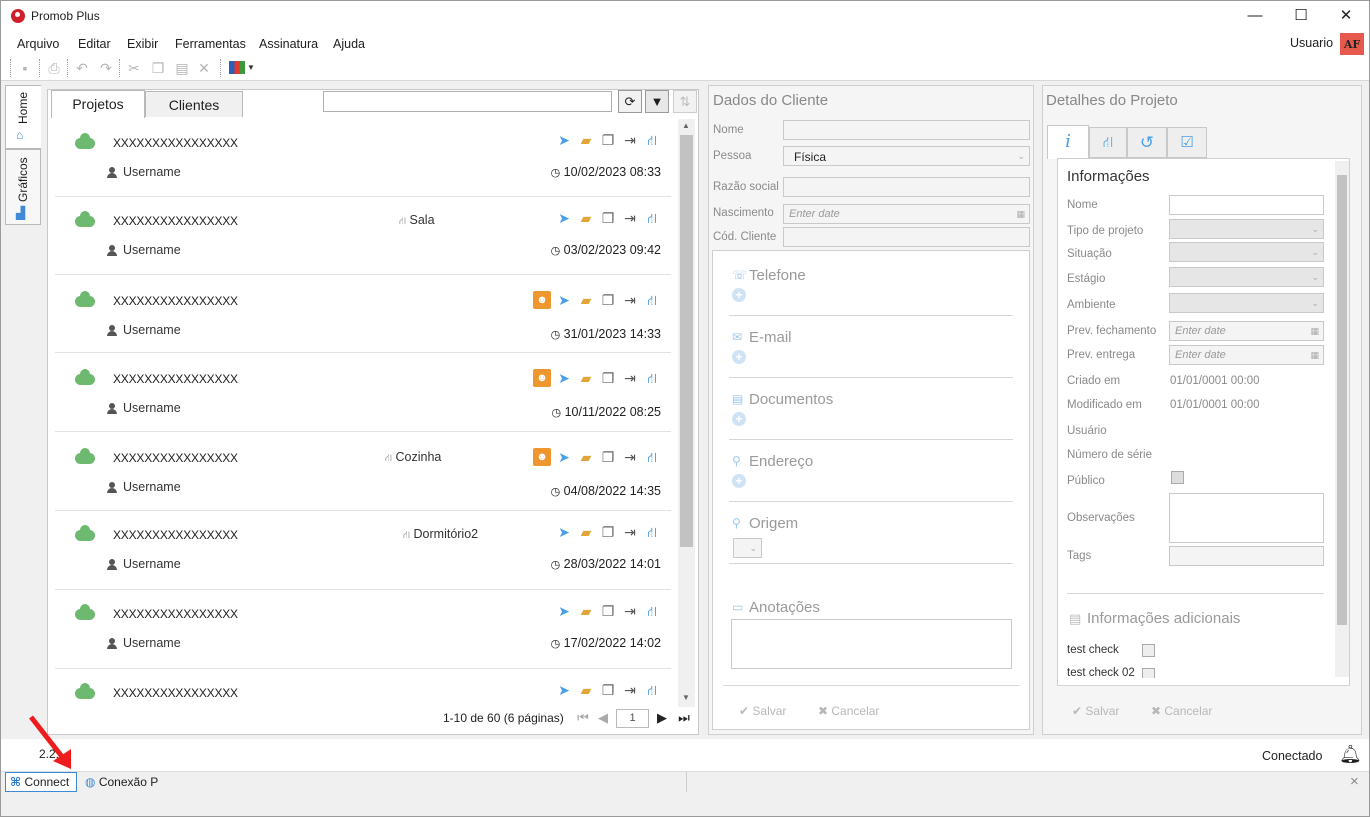 The image size is (1370, 817). What do you see at coordinates (1246, 518) in the screenshot?
I see `obs-textarea` at bounding box center [1246, 518].